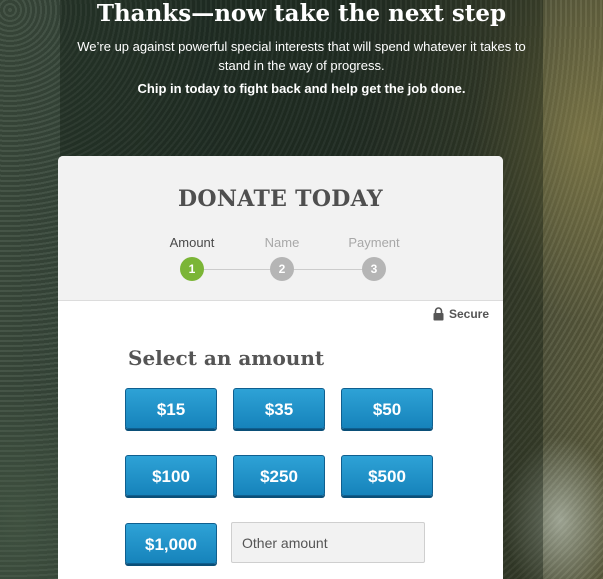 This screenshot has height=579, width=603. I want to click on step-circle-3: 3, so click(374, 269).